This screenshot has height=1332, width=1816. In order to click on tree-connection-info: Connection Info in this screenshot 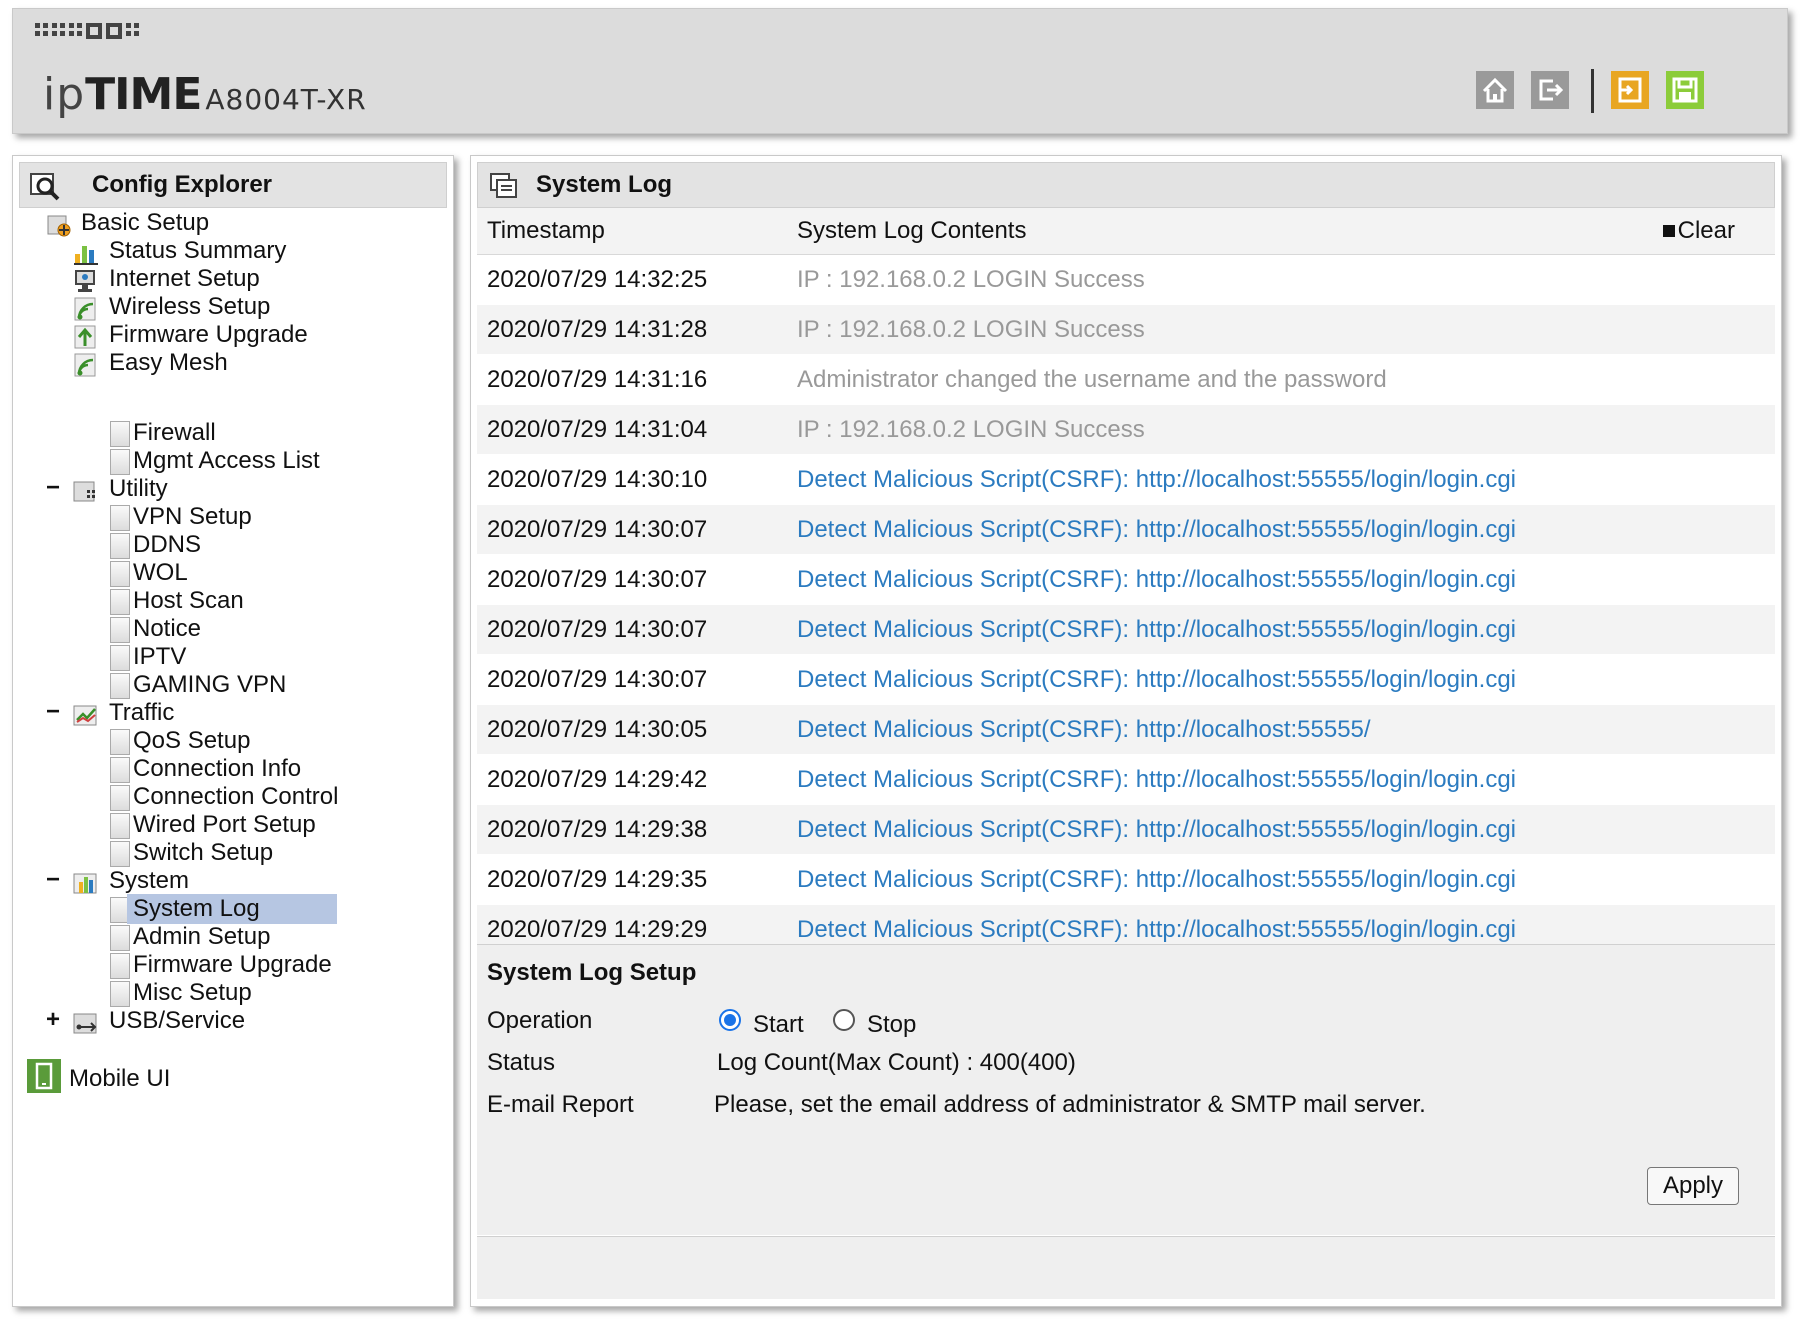, I will do `click(217, 769)`.